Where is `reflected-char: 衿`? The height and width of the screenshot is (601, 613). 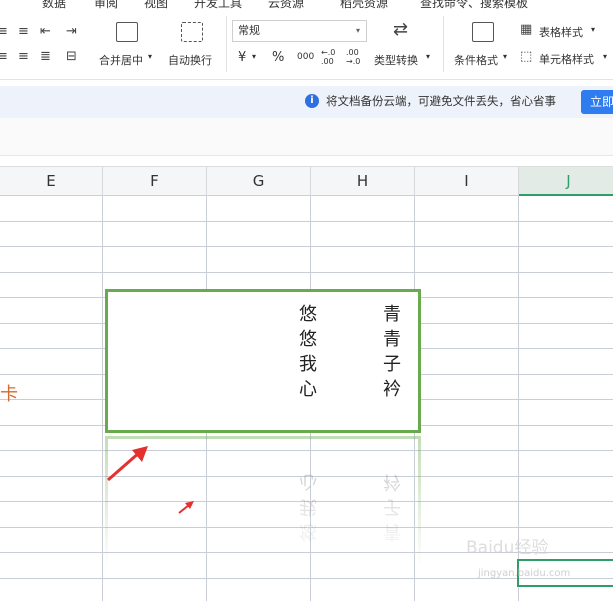
reflected-char: 衿 is located at coordinates (392, 481).